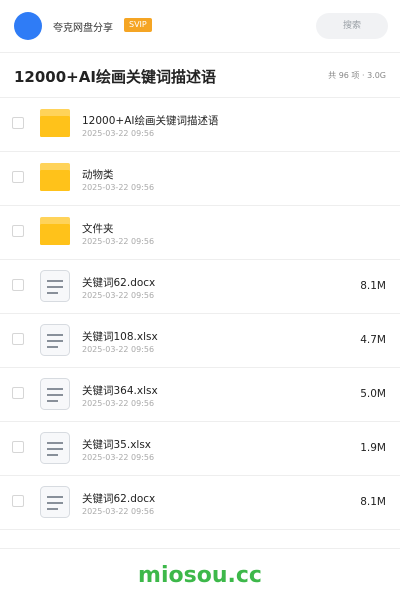  What do you see at coordinates (115, 77) in the screenshot?
I see `page-title: 12000+AI绘画关键词描述语` at bounding box center [115, 77].